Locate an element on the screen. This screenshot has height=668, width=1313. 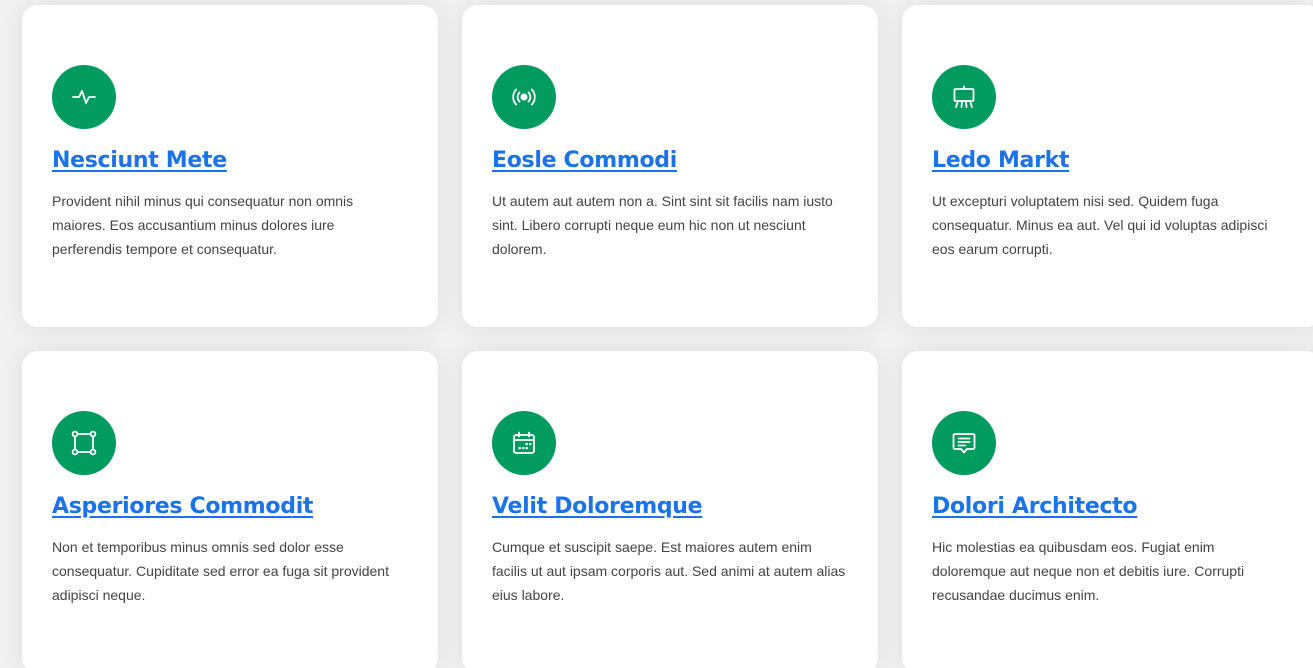
service-title-link: Nesciunt Mete is located at coordinates (139, 160).